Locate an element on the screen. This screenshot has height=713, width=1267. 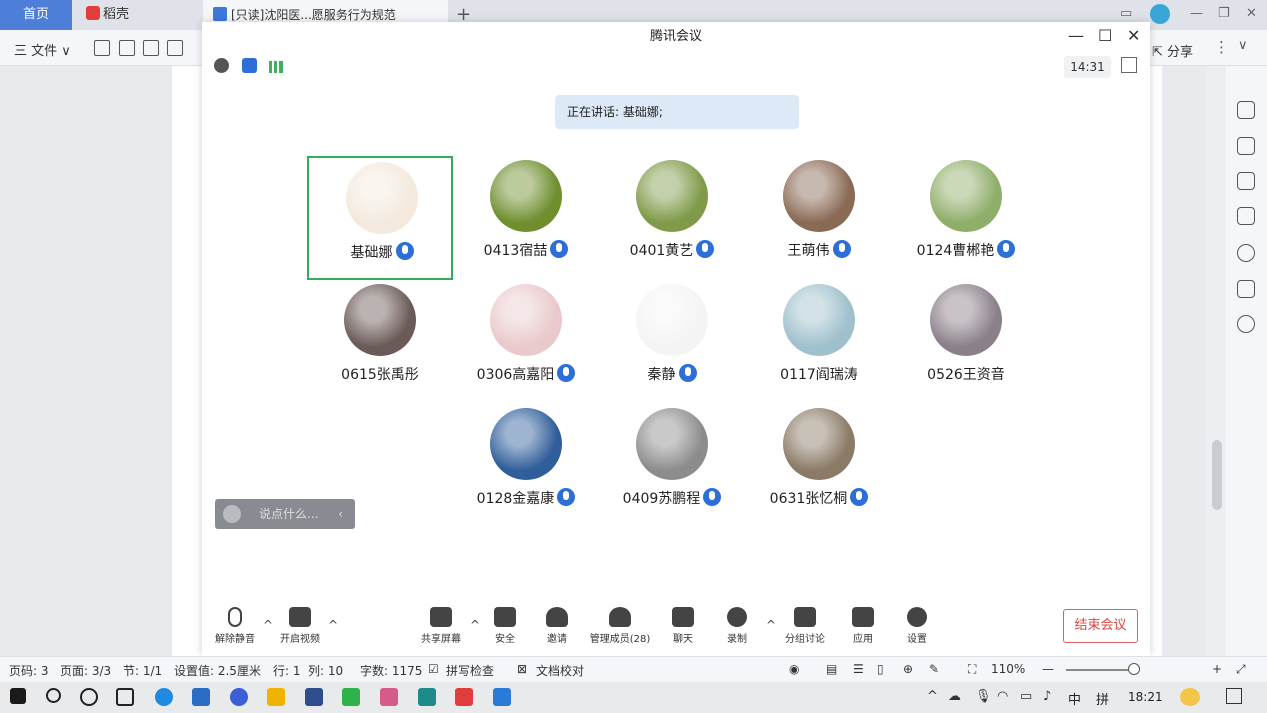
save-icon is located at coordinates (102, 48).